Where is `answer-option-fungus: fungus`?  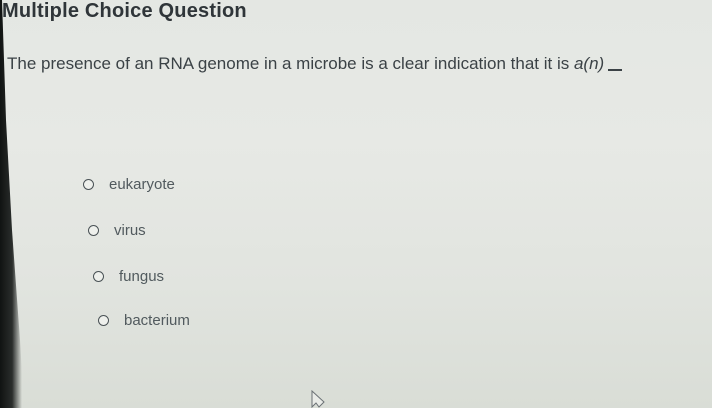 answer-option-fungus: fungus is located at coordinates (128, 276).